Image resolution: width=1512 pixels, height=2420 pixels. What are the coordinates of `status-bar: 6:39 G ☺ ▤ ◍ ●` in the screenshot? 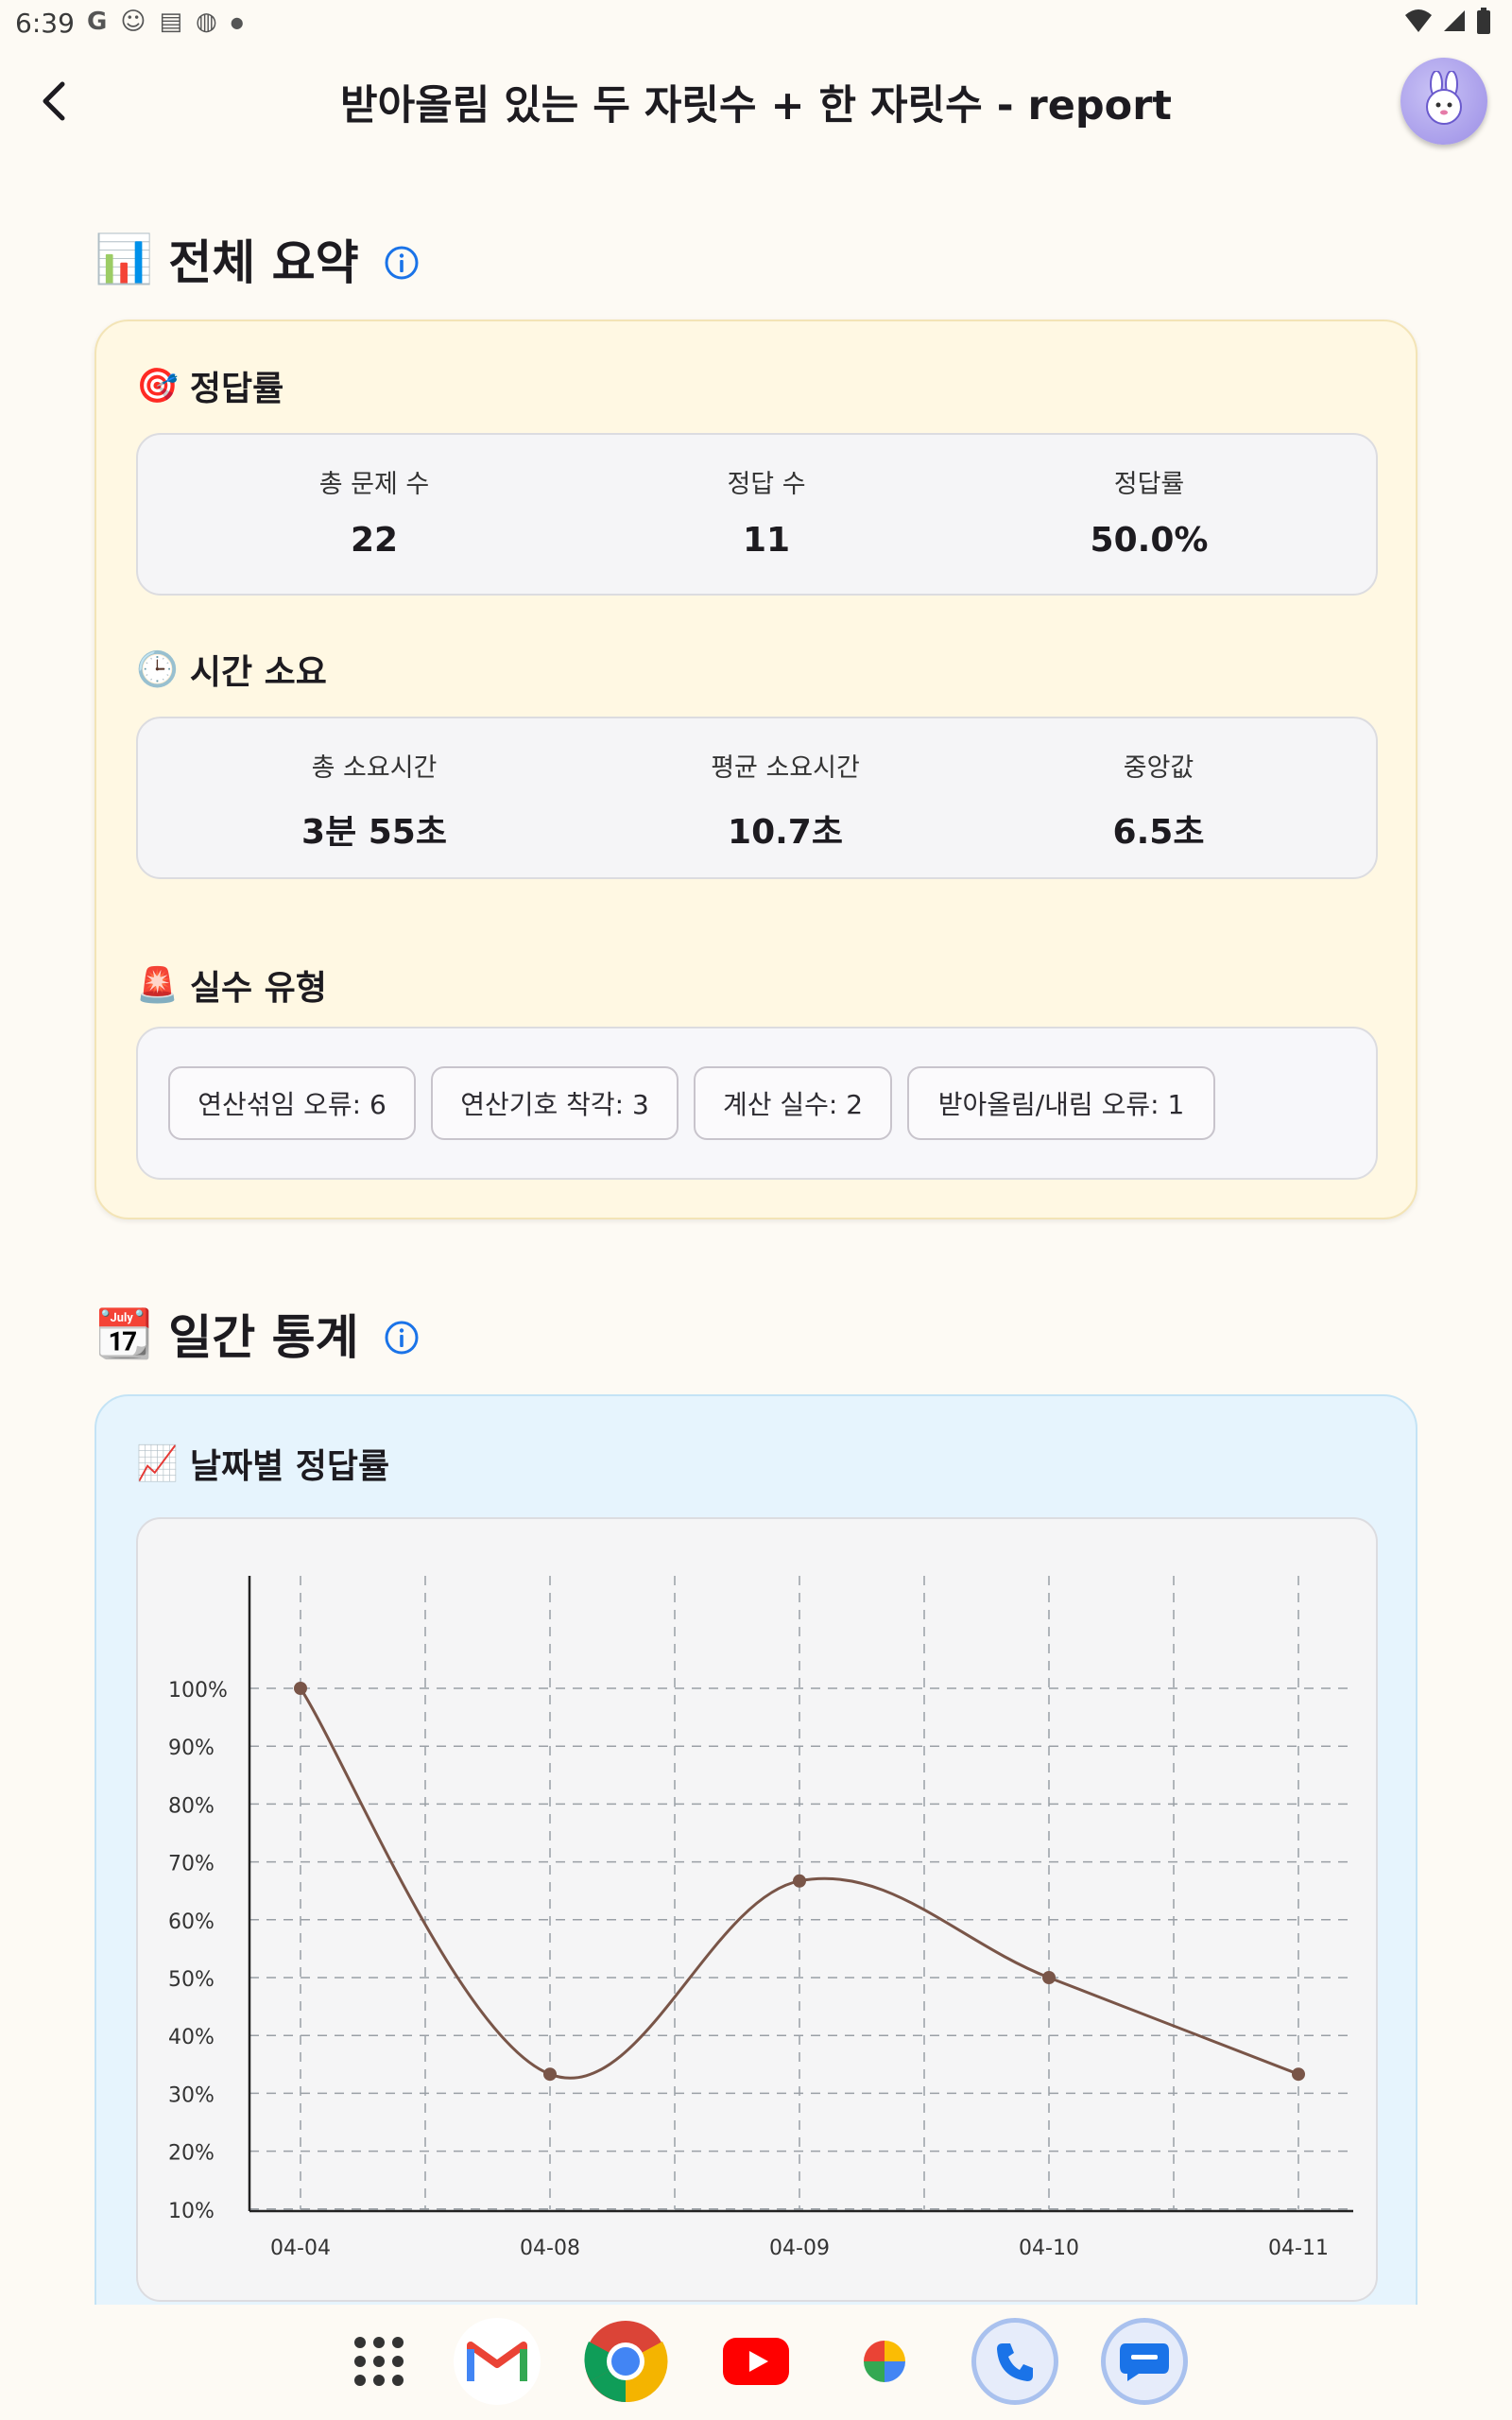 It's located at (756, 24).